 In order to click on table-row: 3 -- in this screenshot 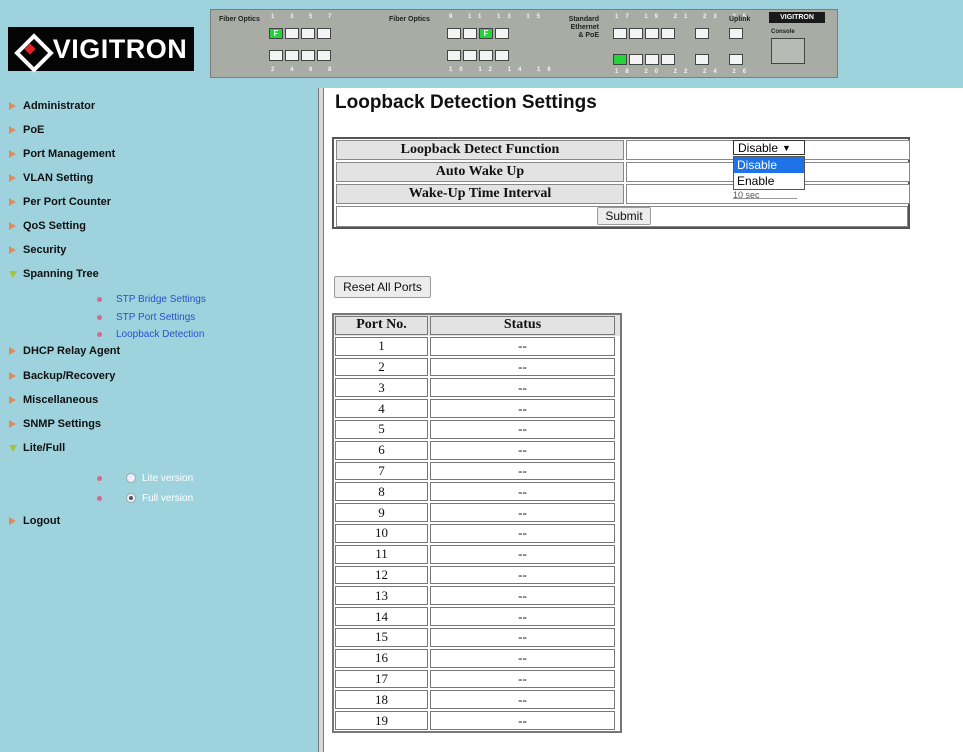, I will do `click(477, 387)`.